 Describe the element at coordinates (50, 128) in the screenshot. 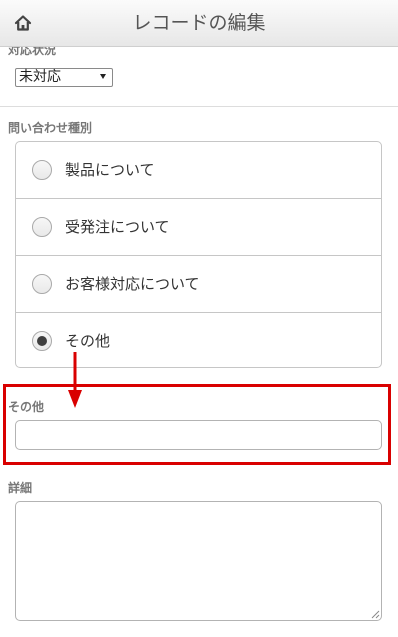

I see `inquiry-type-label: 問い合わせ種別` at that location.